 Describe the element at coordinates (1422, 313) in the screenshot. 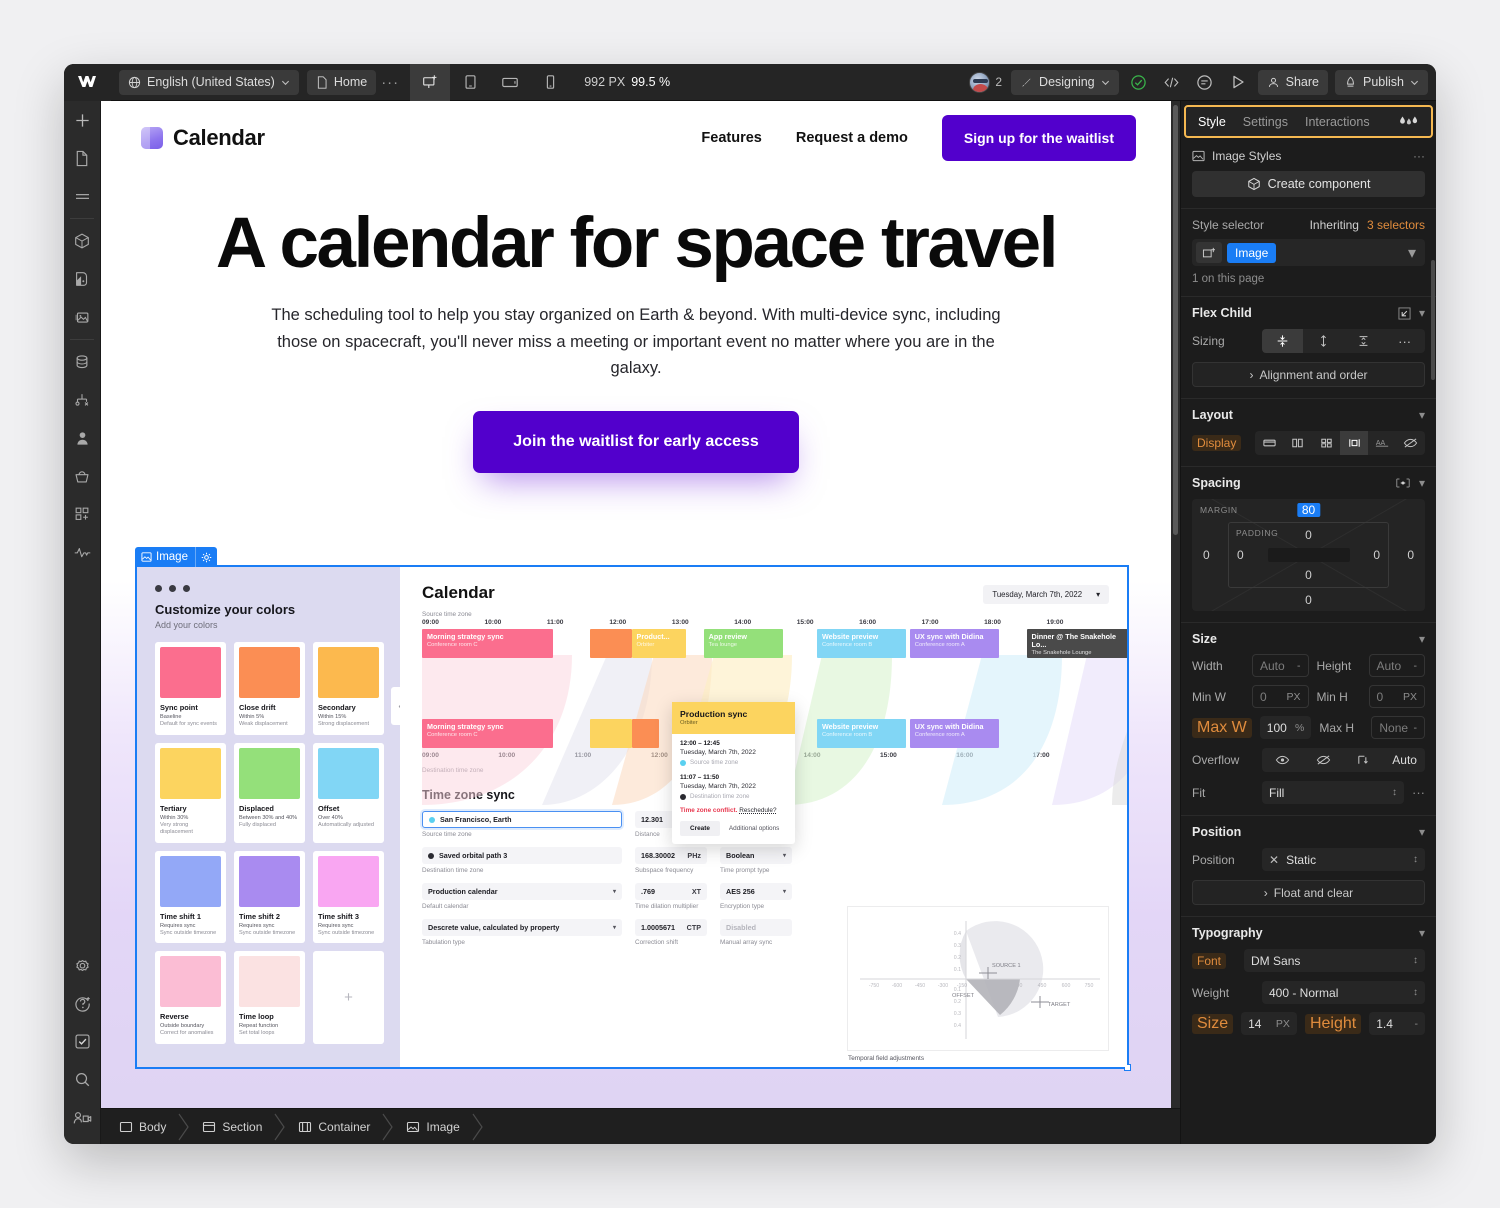

I see `flex-child-collapse-icon: ▾` at that location.